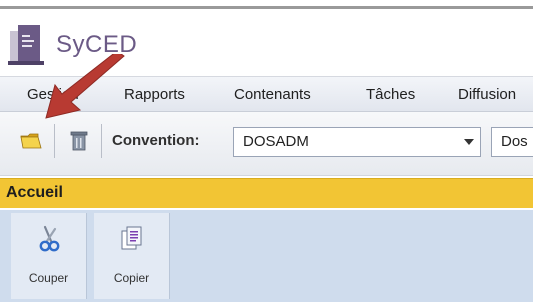 Image resolution: width=533 pixels, height=302 pixels. Describe the element at coordinates (266, 4) in the screenshot. I see `window-top-border` at that location.